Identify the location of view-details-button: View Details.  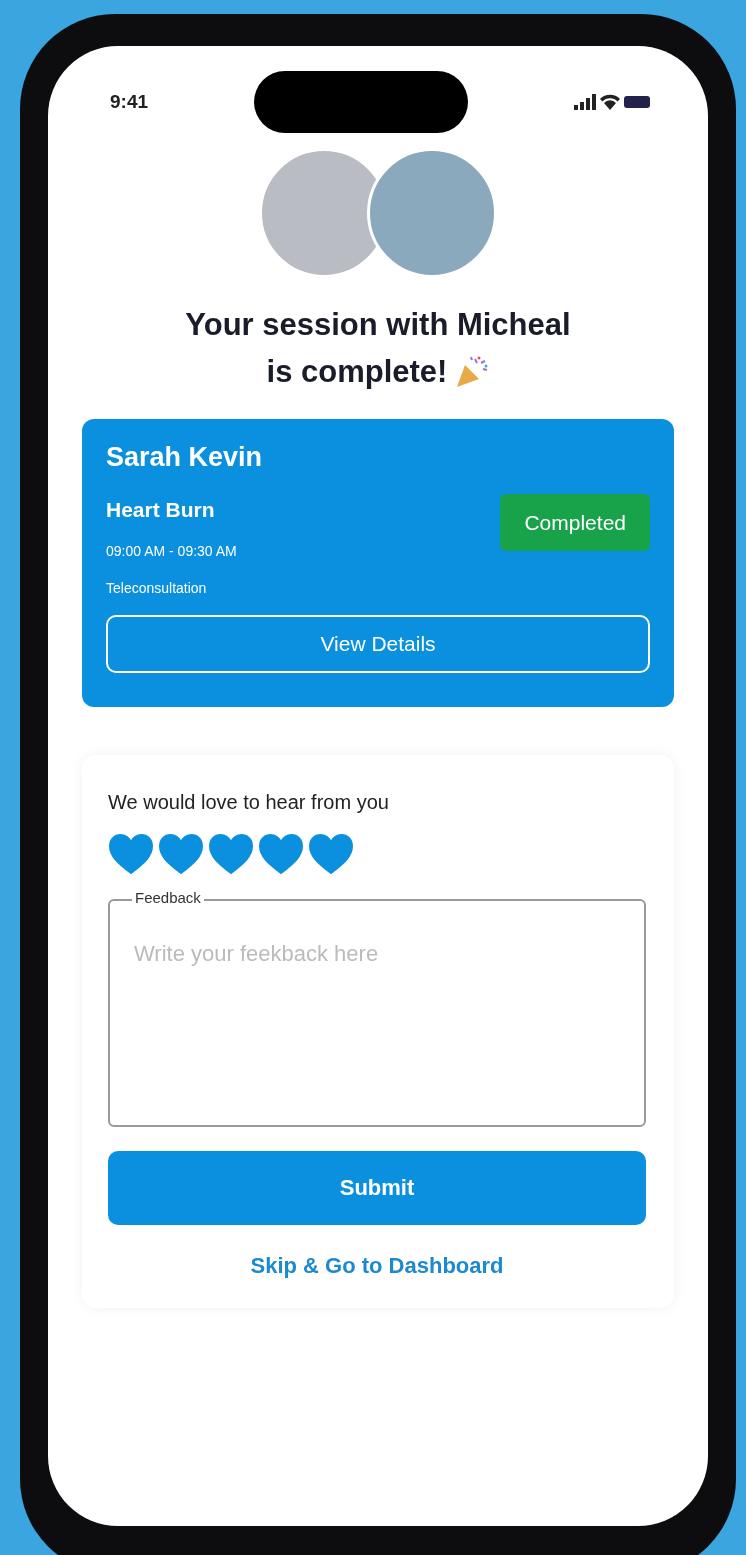
(378, 644).